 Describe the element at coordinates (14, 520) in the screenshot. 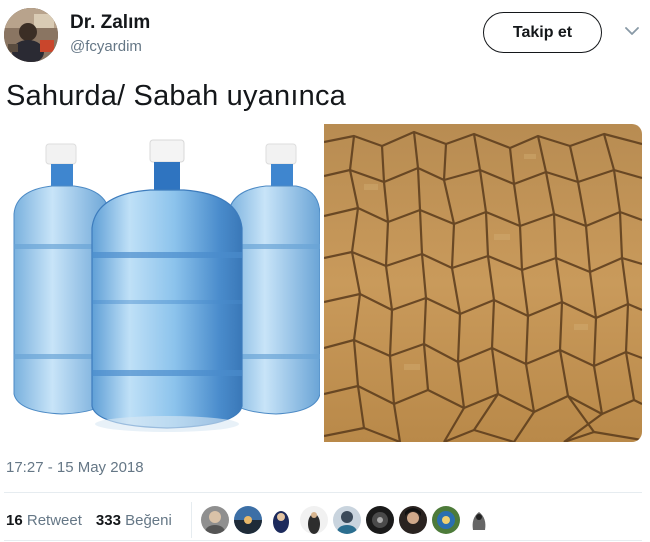

I see `retweets-count: 16` at that location.